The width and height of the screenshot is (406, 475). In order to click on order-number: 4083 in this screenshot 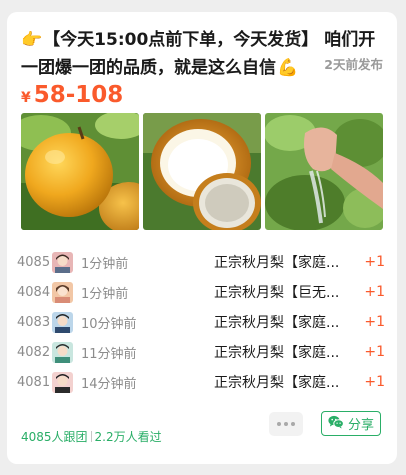, I will do `click(34, 322)`.